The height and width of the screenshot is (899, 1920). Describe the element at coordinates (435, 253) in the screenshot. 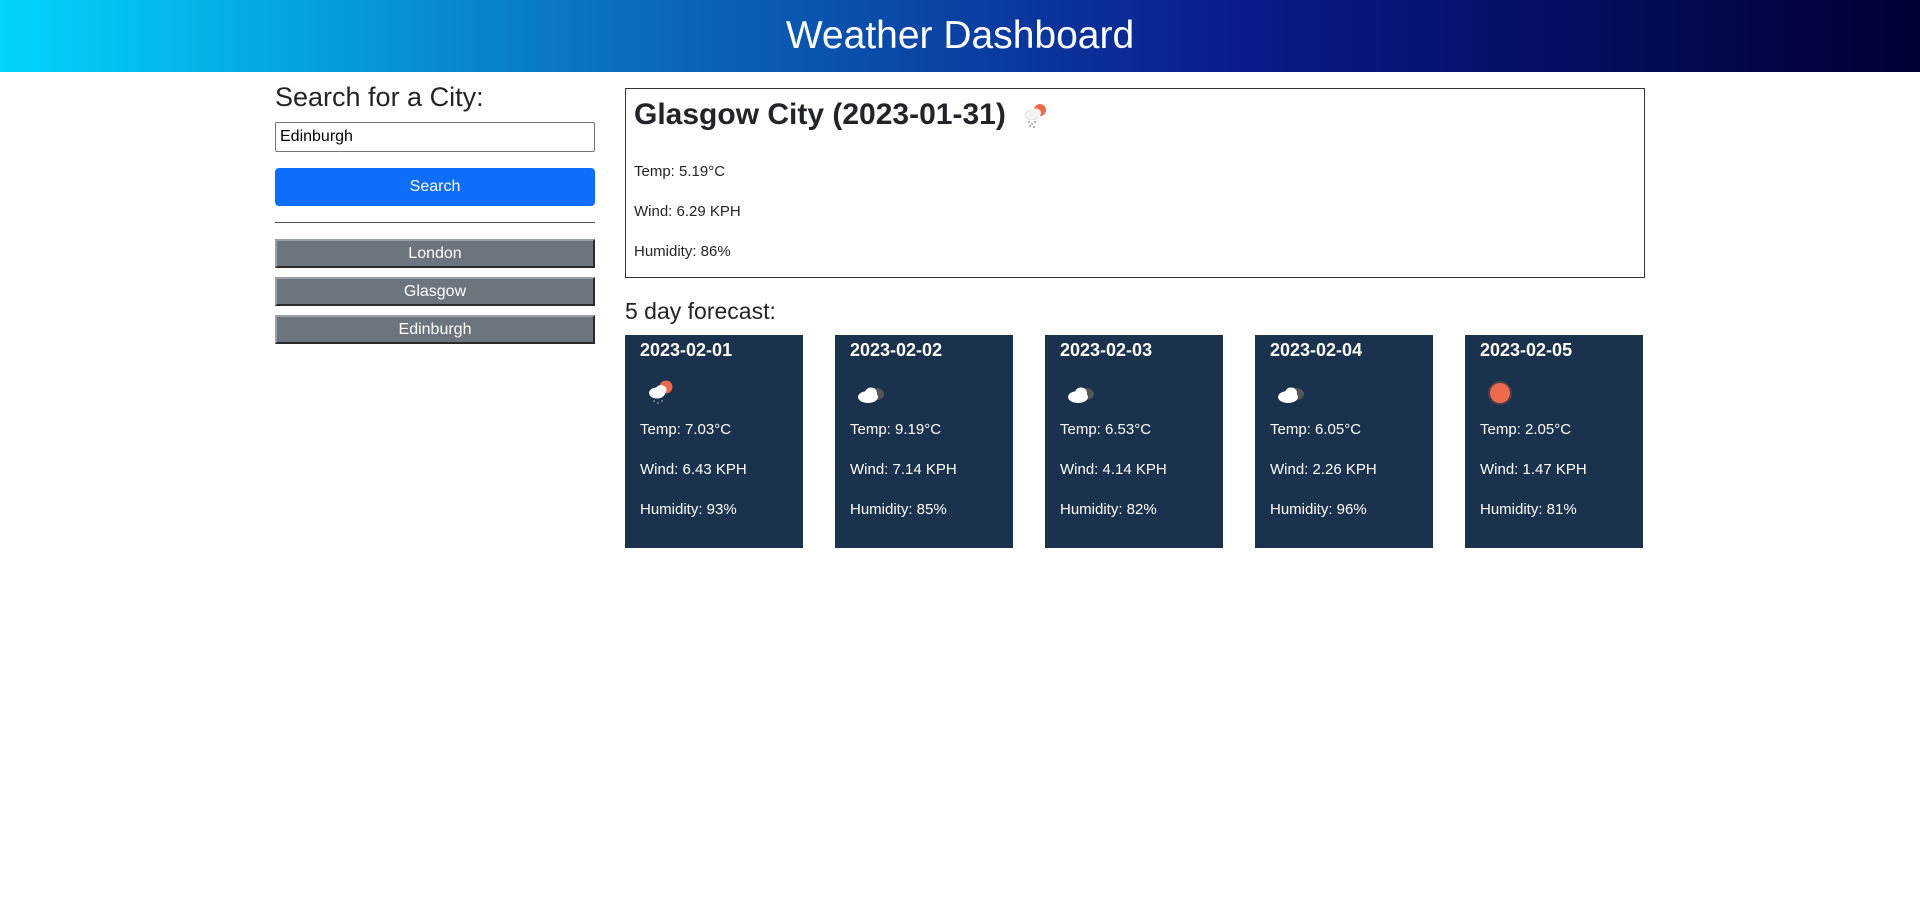

I see `history-button-london: London` at that location.